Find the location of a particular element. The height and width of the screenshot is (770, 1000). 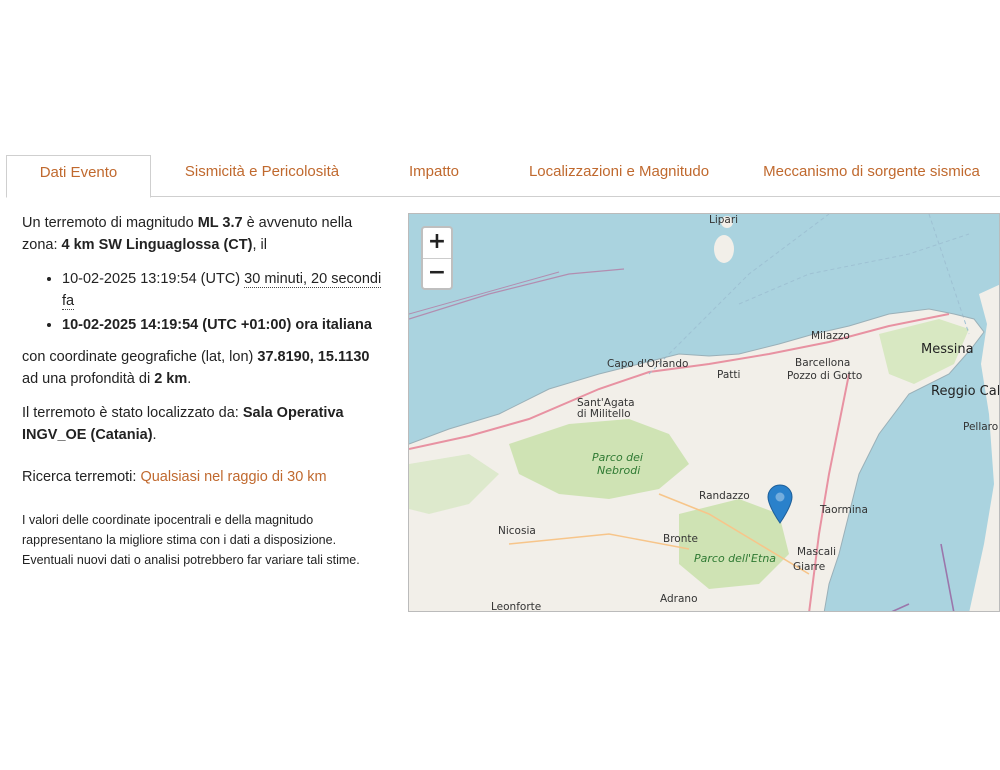

map-label-militello: di Militello is located at coordinates (604, 414).